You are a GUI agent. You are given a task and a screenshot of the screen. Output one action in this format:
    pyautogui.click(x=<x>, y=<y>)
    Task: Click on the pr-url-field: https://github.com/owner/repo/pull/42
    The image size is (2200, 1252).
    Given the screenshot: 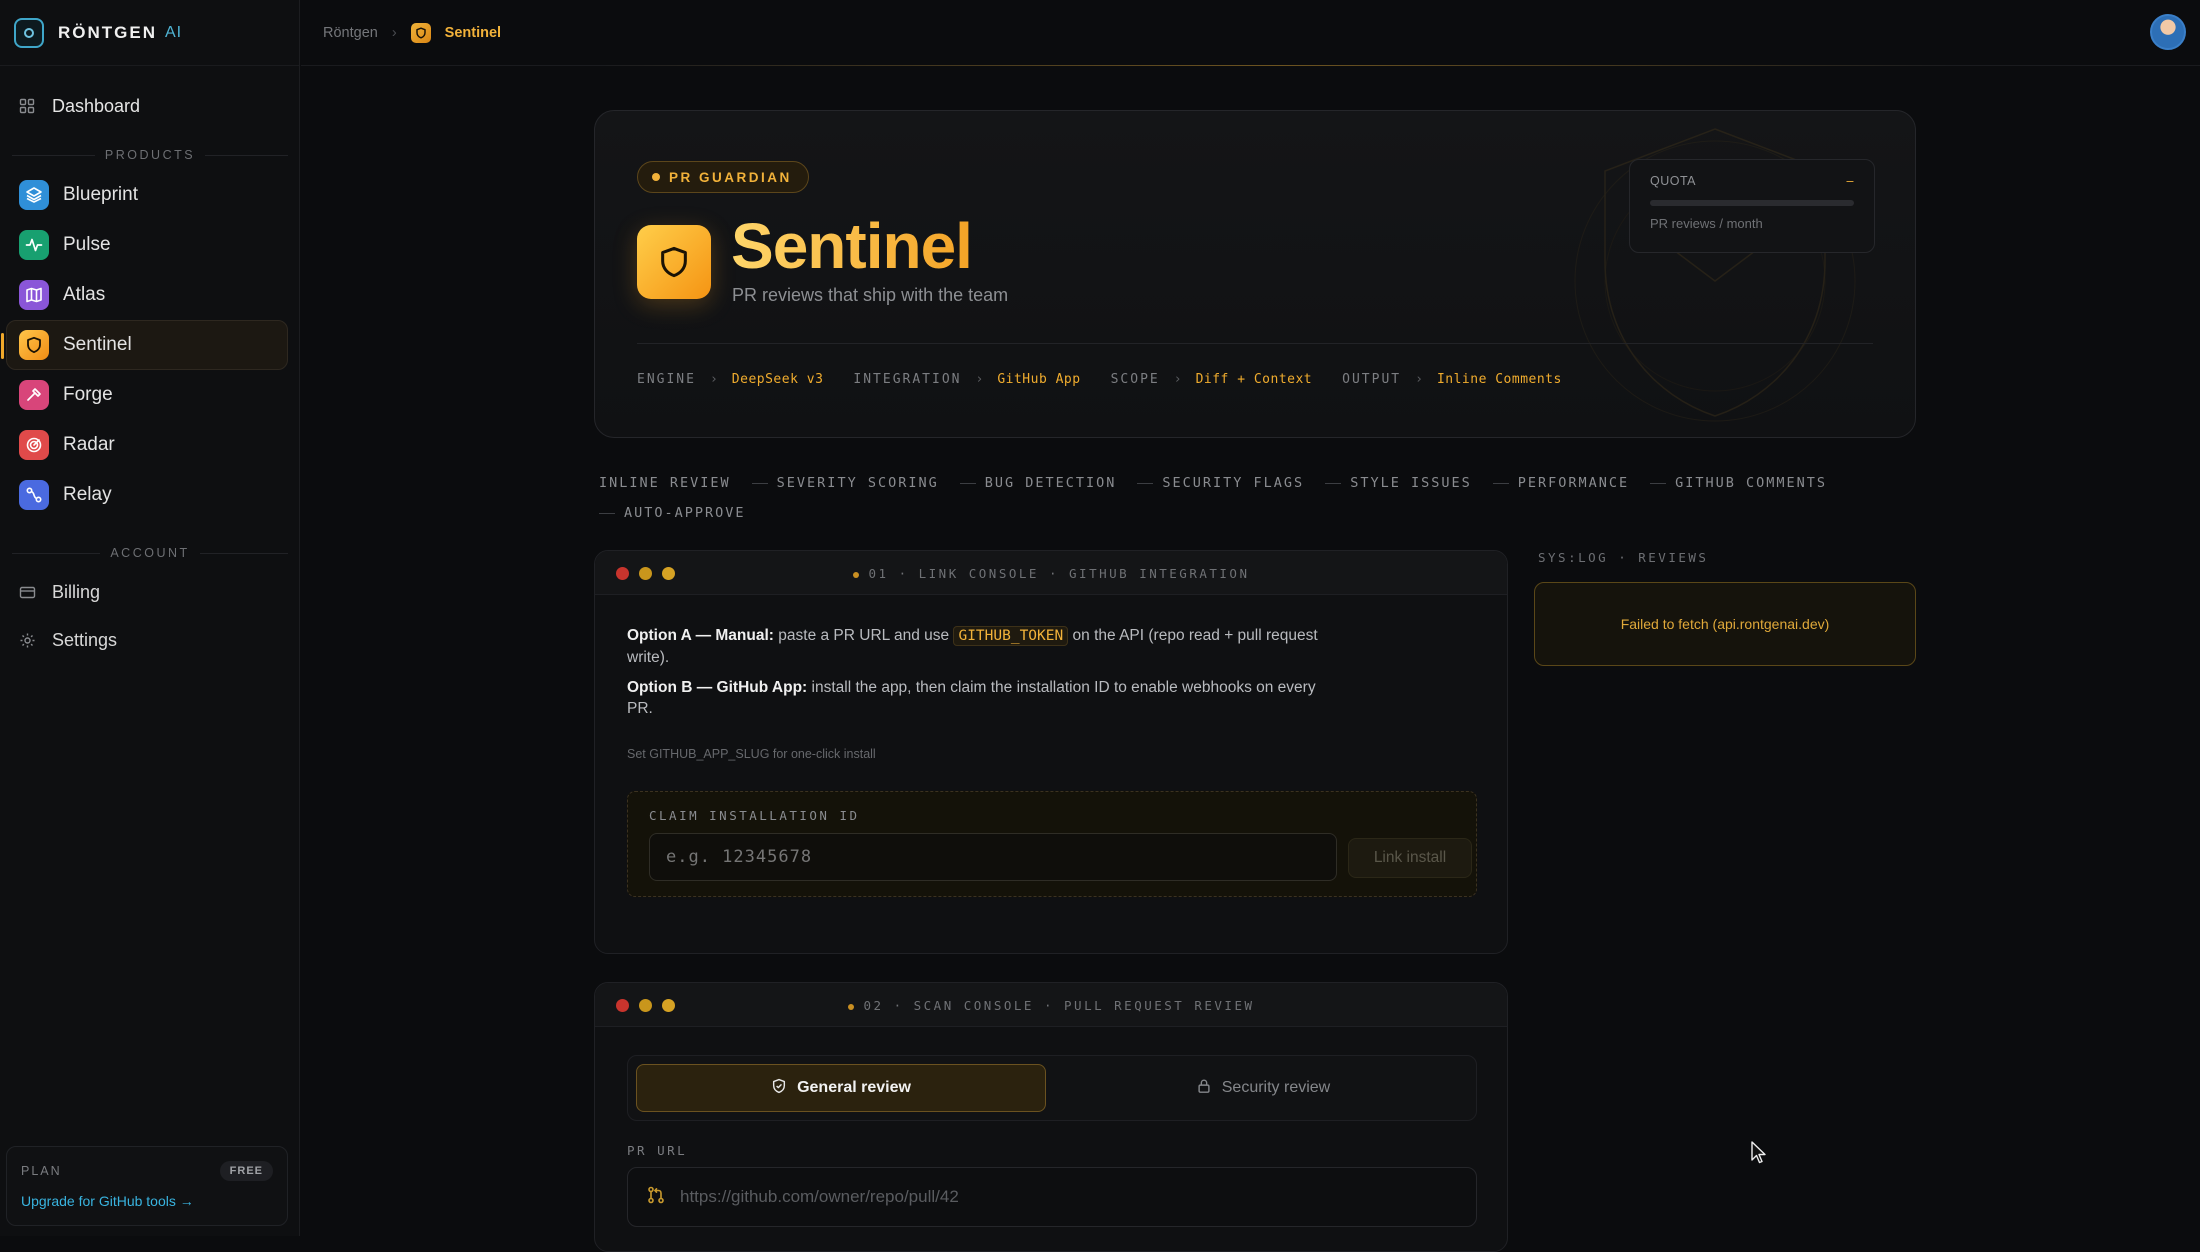 What is the action you would take?
    pyautogui.click(x=1052, y=1197)
    